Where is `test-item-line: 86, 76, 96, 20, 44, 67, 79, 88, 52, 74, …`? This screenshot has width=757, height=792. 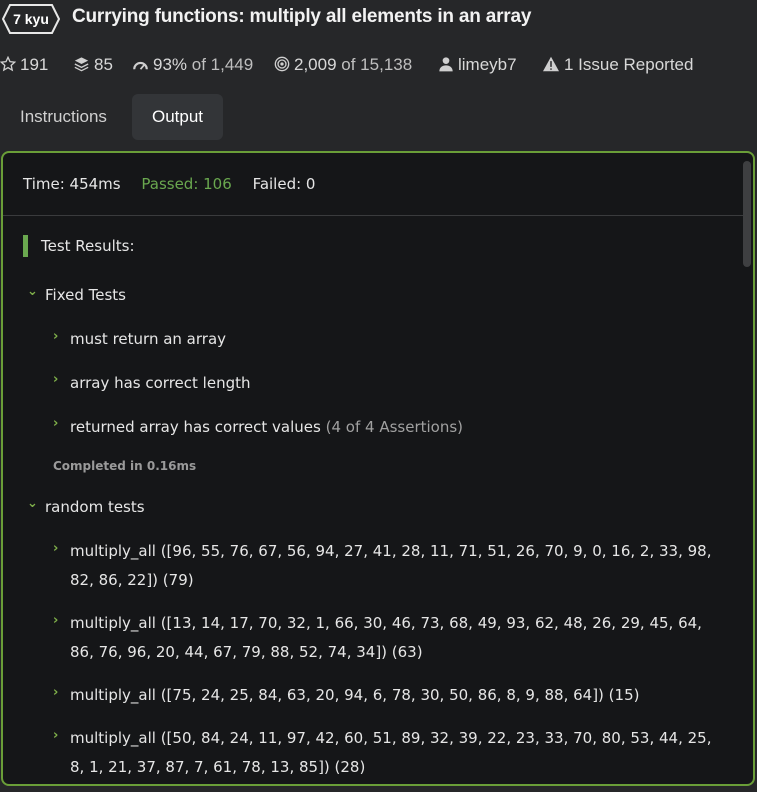
test-item-line: 86, 76, 96, 20, 44, 67, 79, 88, 52, 74, … is located at coordinates (246, 652).